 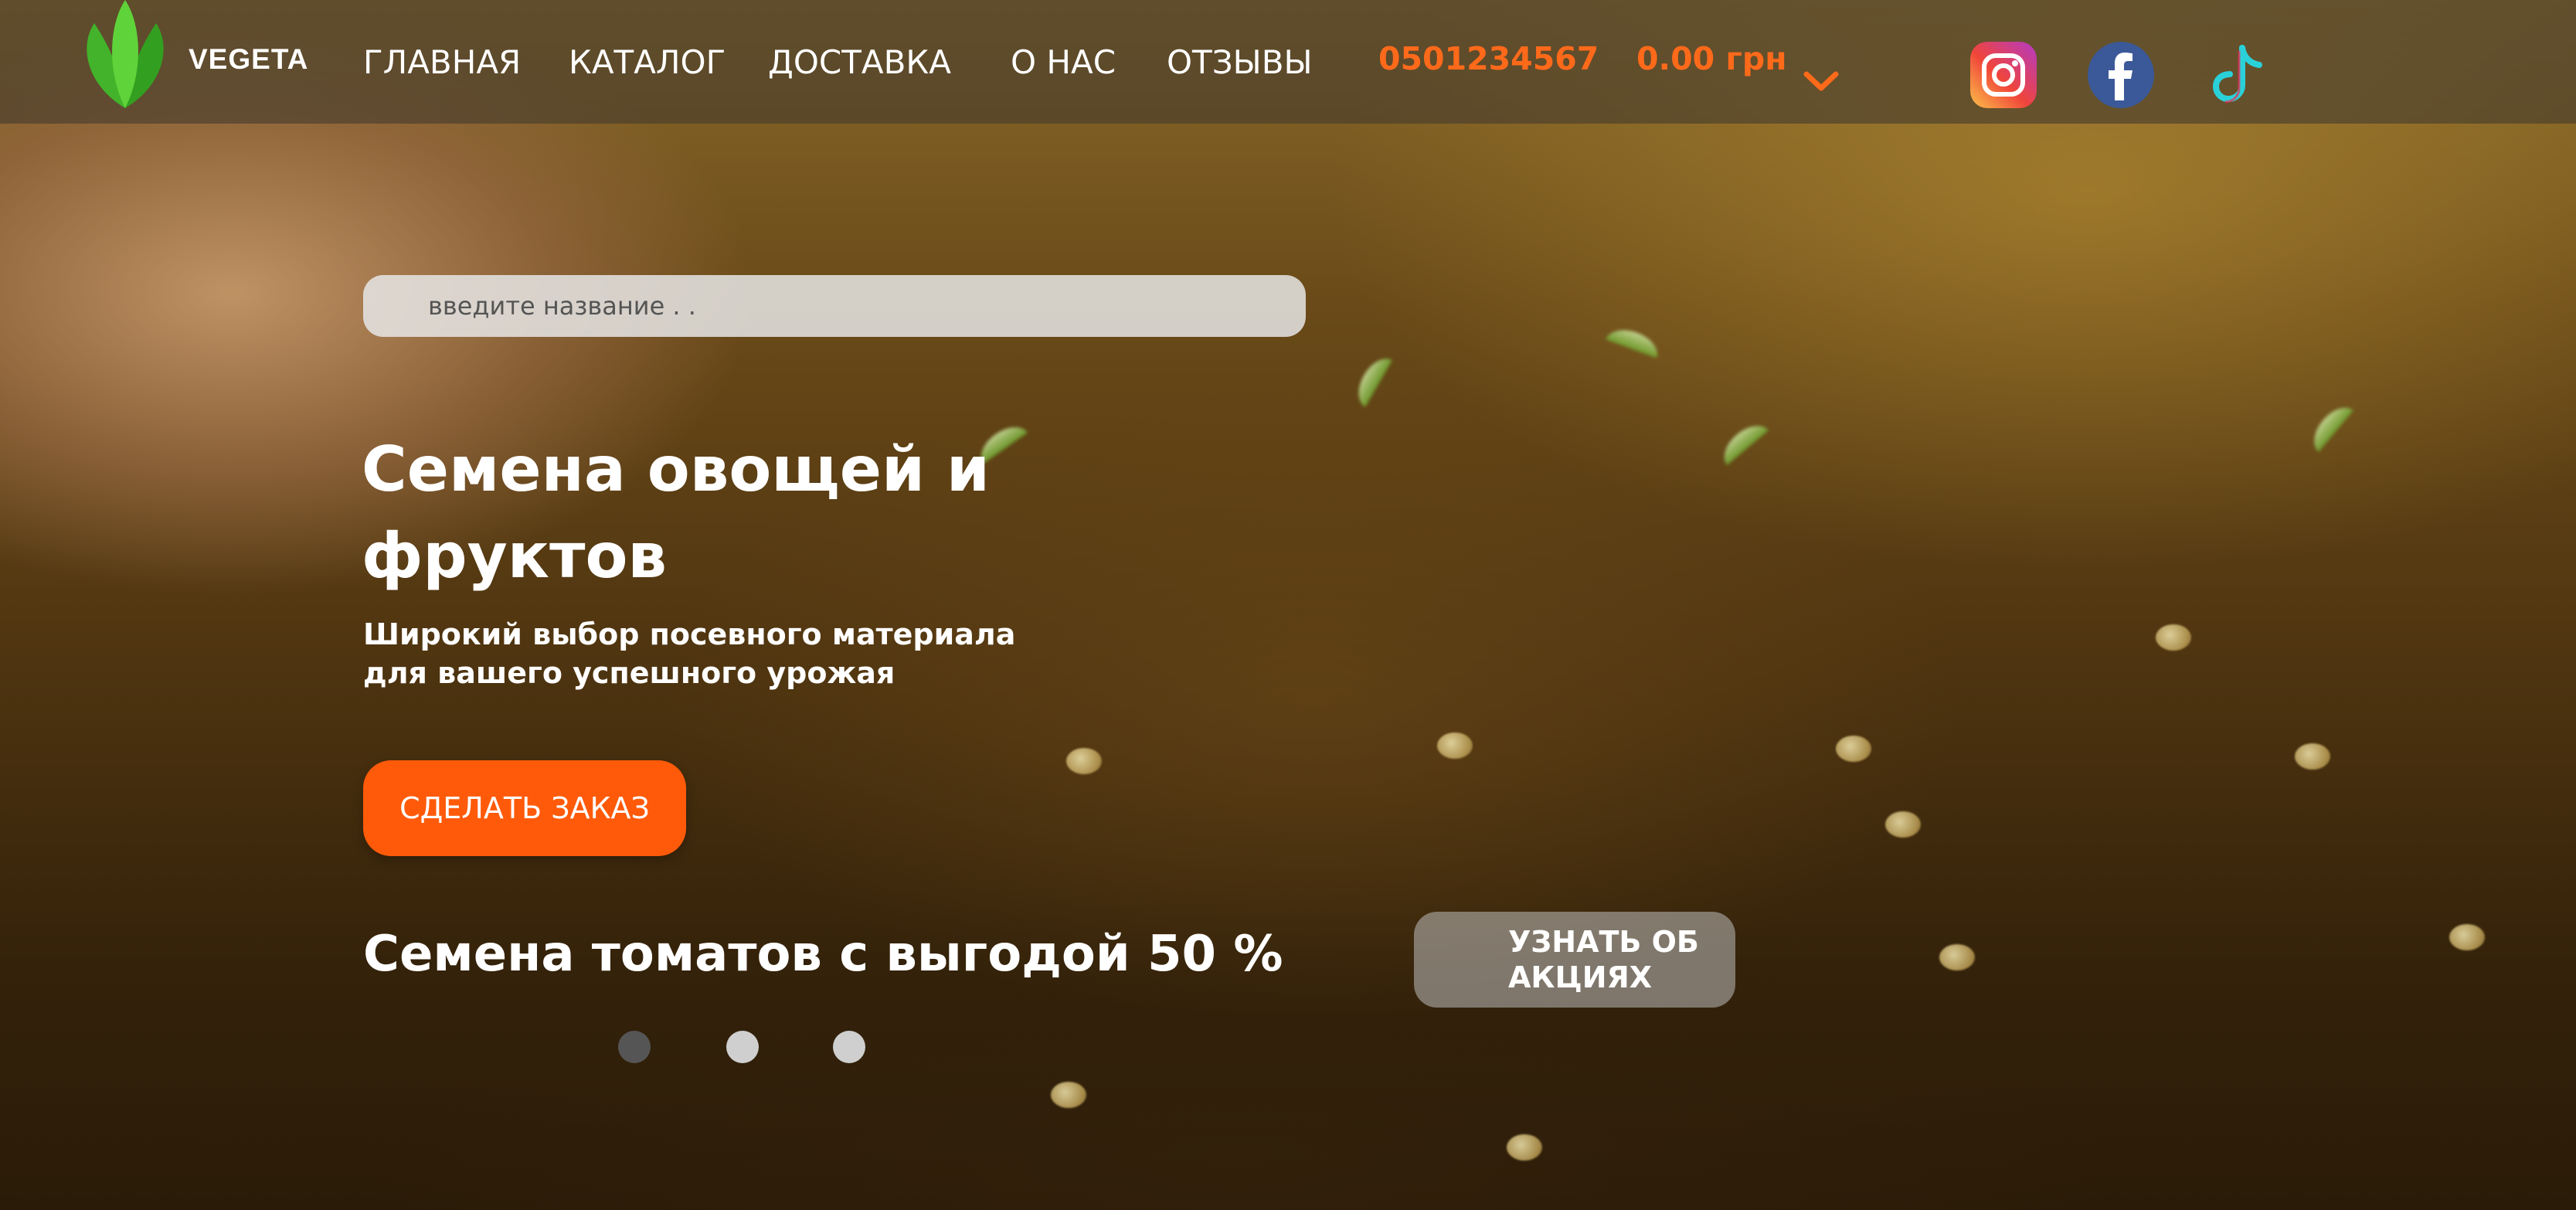 I want to click on facebook-icon, so click(x=2121, y=75).